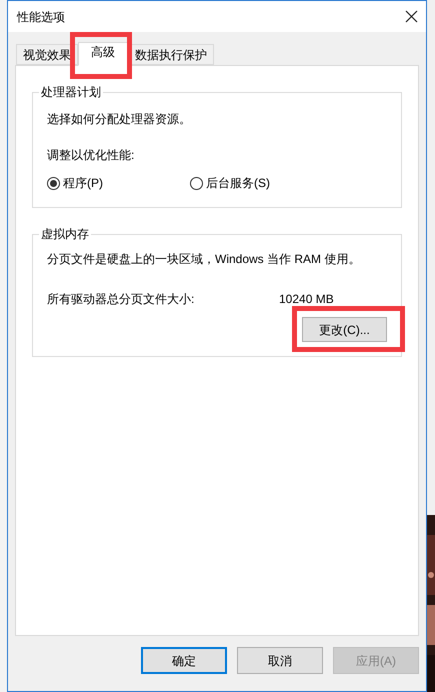 The image size is (435, 692). I want to click on size-label: 所有驱动器总分页文件大小:, so click(121, 299).